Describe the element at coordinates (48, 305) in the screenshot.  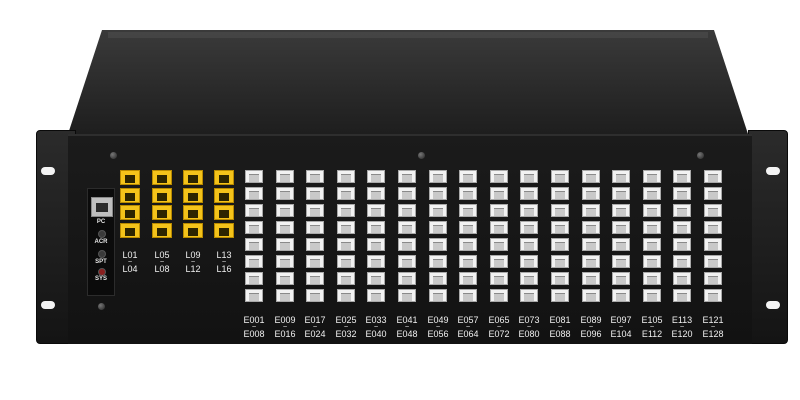
I see `mount-slot-left-bottom` at that location.